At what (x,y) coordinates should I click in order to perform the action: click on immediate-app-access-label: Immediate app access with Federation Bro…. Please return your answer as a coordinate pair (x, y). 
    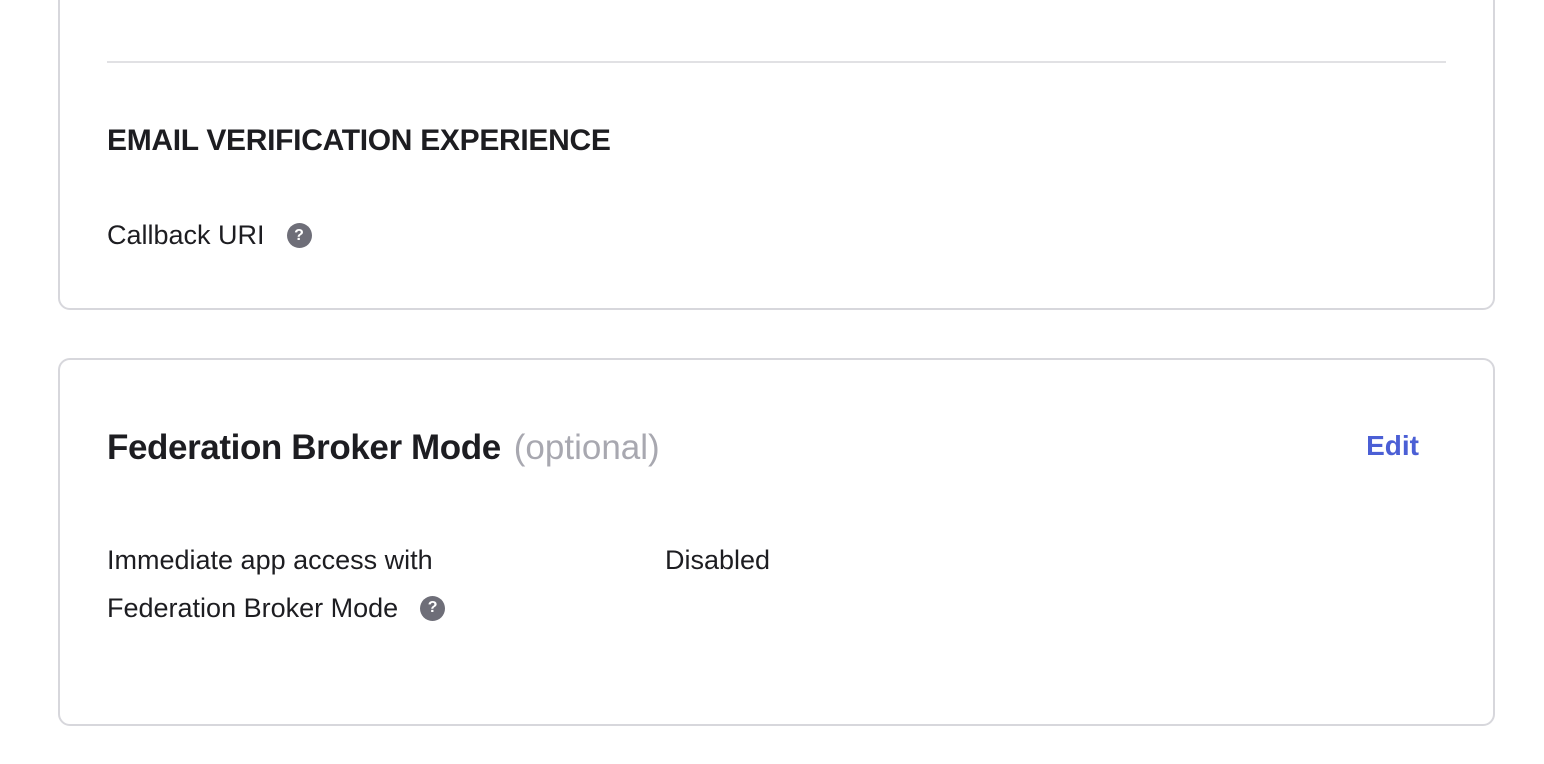
    Looking at the image, I should click on (317, 584).